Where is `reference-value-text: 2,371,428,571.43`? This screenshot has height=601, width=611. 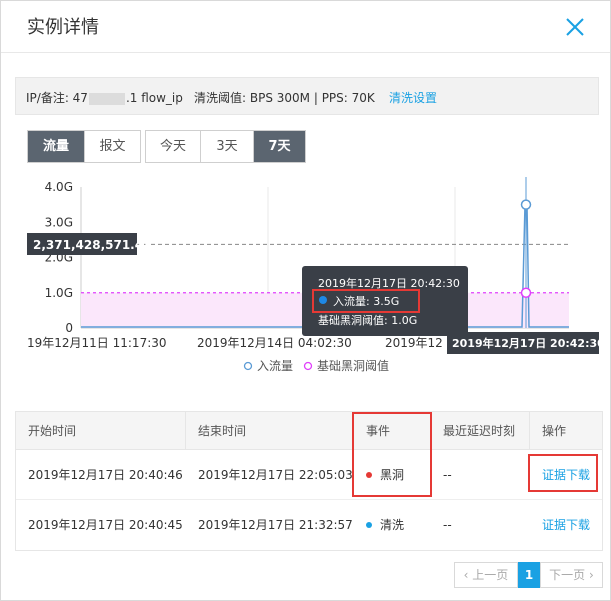
reference-value-text: 2,371,428,571.43 is located at coordinates (92, 245).